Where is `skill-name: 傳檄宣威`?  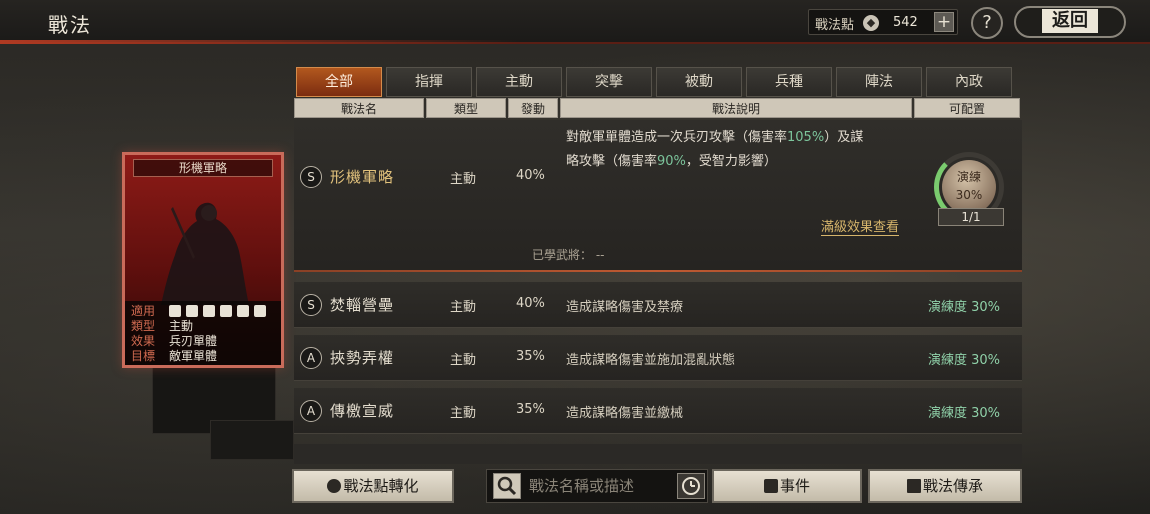 skill-name: 傳檄宣威 is located at coordinates (362, 411).